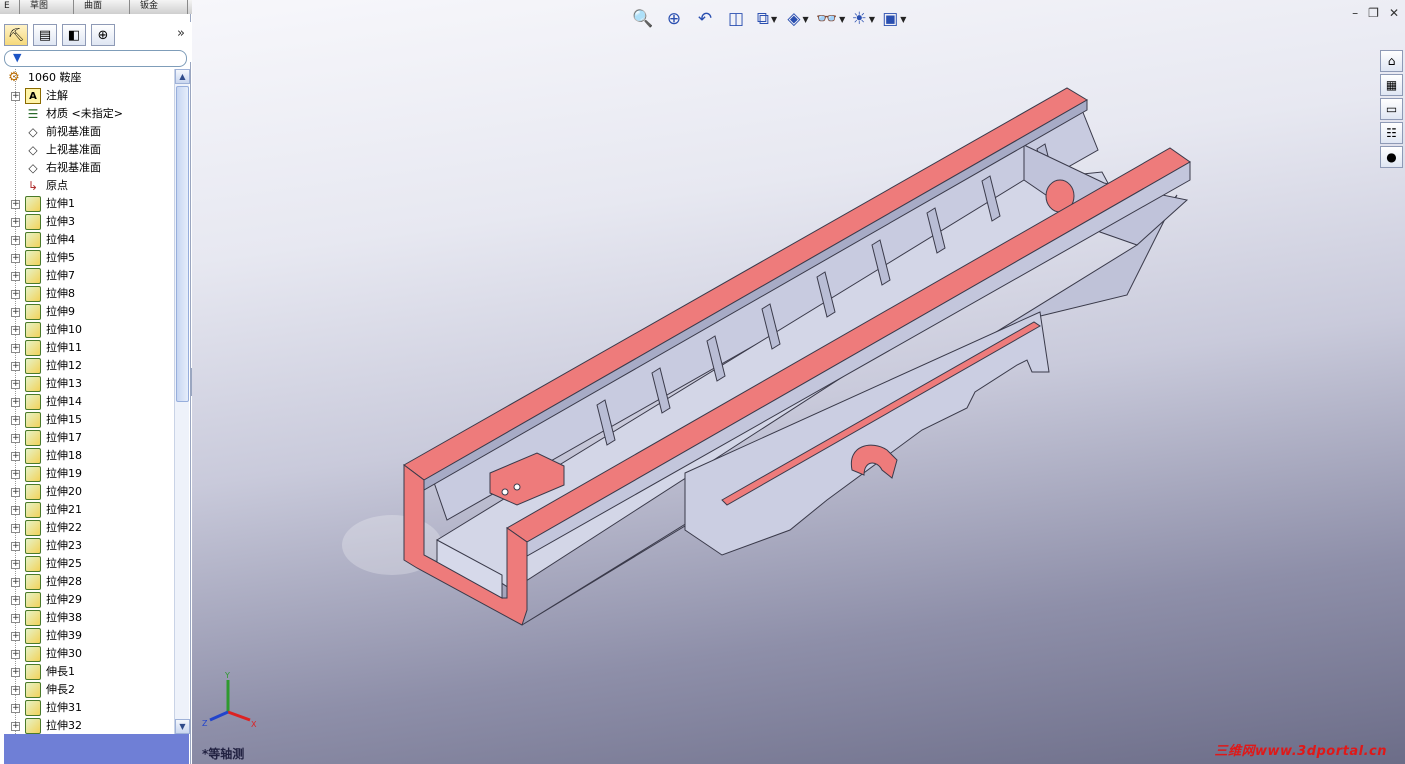  I want to click on previous-view-button: ↶, so click(705, 19).